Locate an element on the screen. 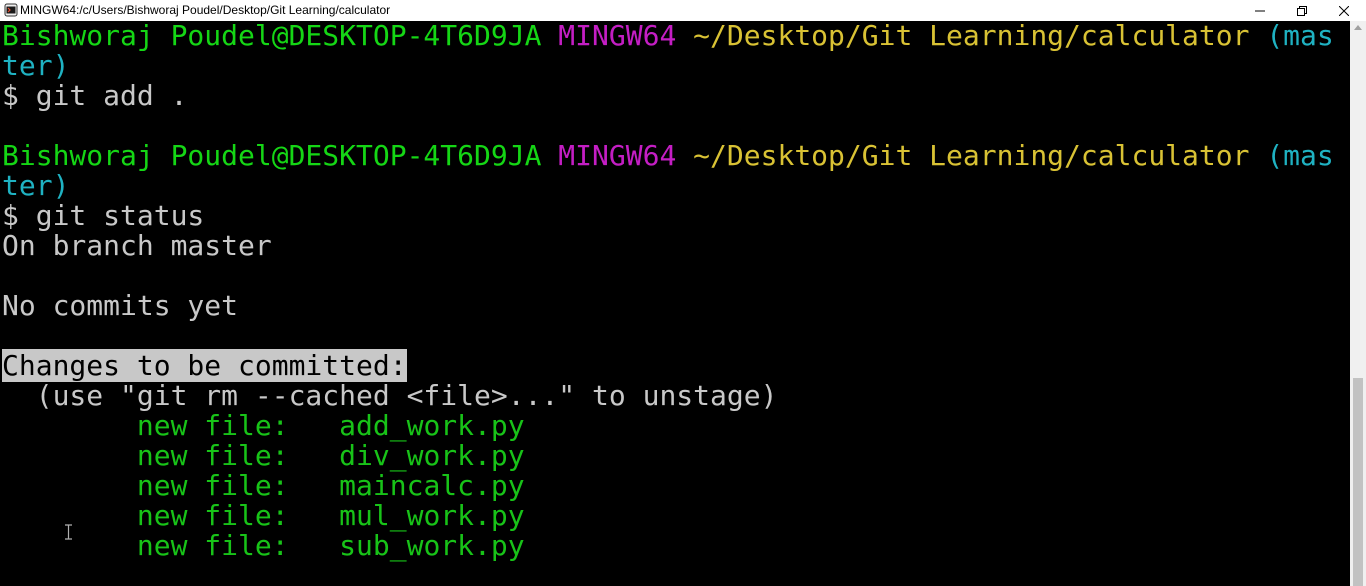 The width and height of the screenshot is (1366, 586). selected-text: Changes to be committed: is located at coordinates (204, 365).